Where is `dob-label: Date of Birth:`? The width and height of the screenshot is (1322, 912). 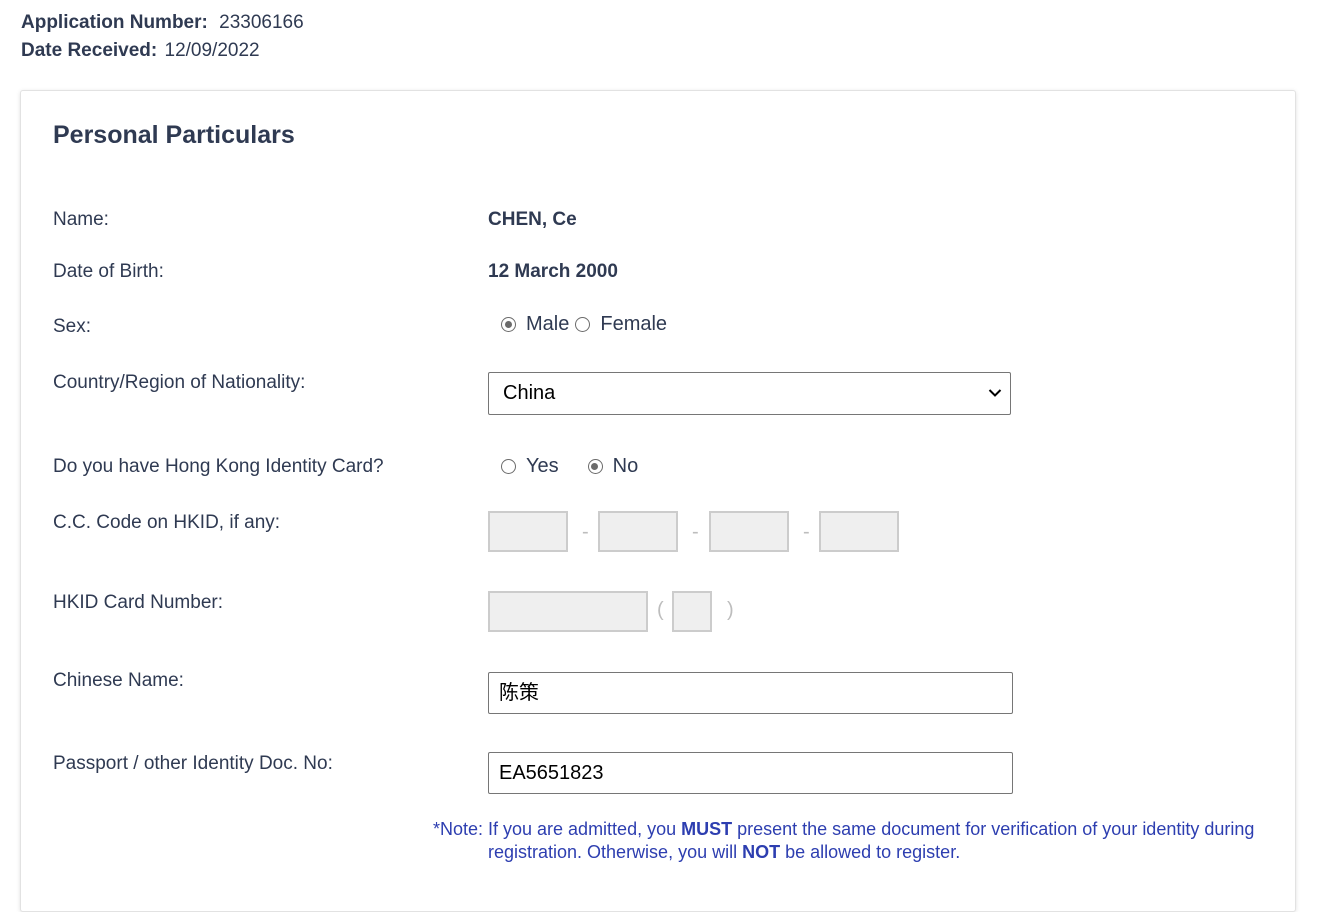
dob-label: Date of Birth: is located at coordinates (108, 271).